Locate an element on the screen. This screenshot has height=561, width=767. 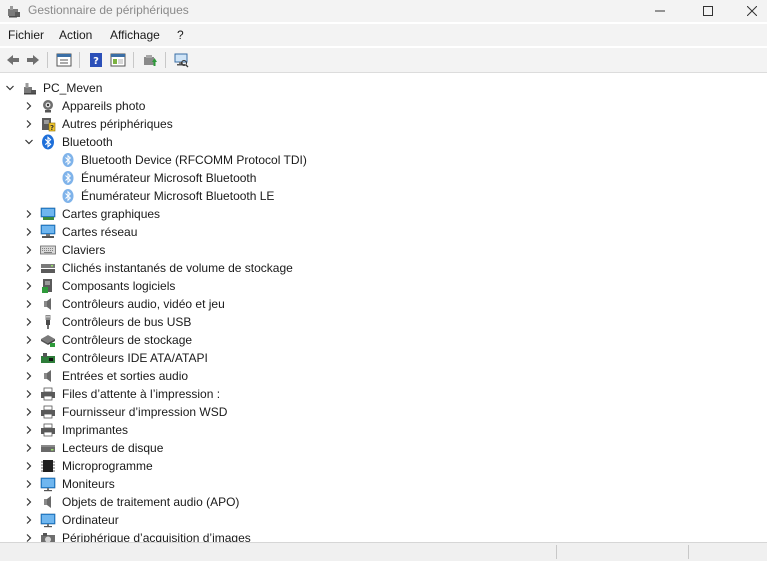
device-label: Énumérateur Microsoft Bluetooth LE is located at coordinates (178, 196).